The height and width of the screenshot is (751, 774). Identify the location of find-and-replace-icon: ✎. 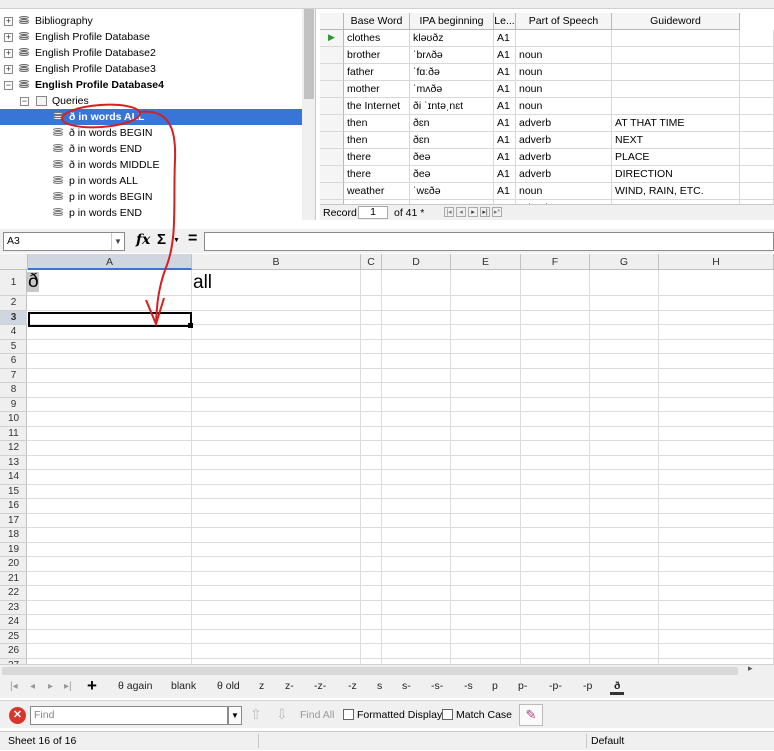
(531, 715).